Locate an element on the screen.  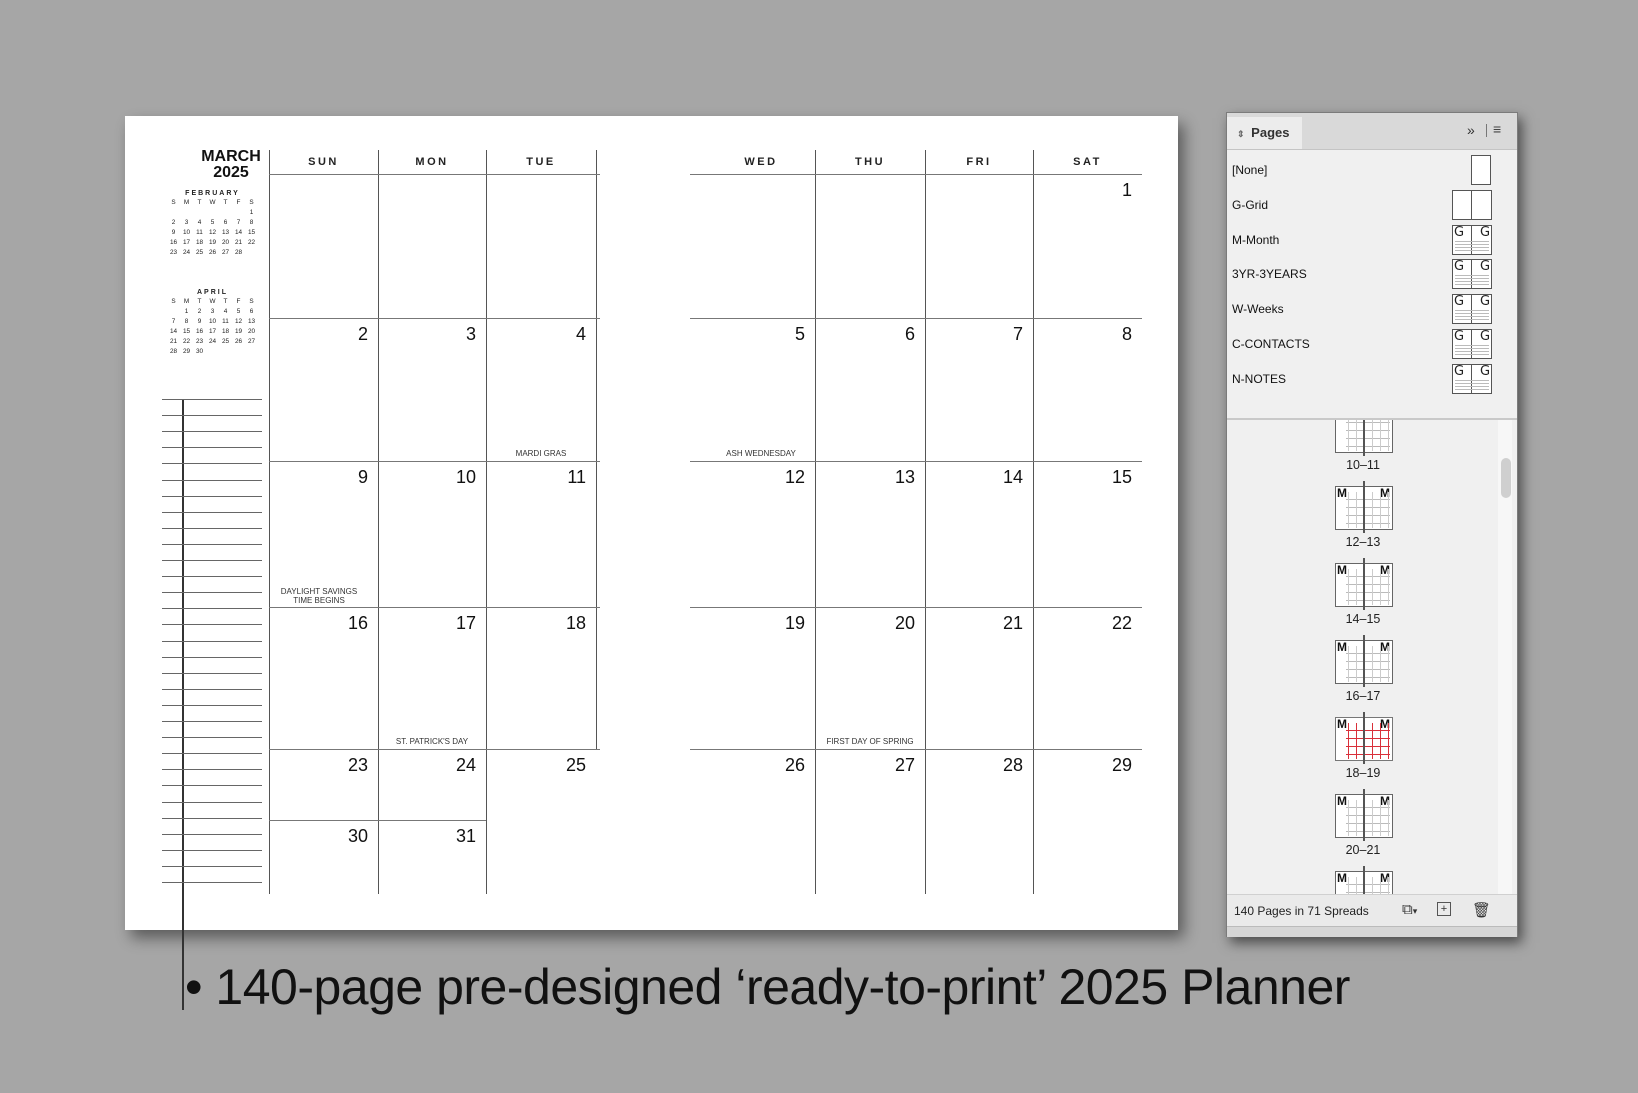
spread-spine is located at coordinates (1364, 880).